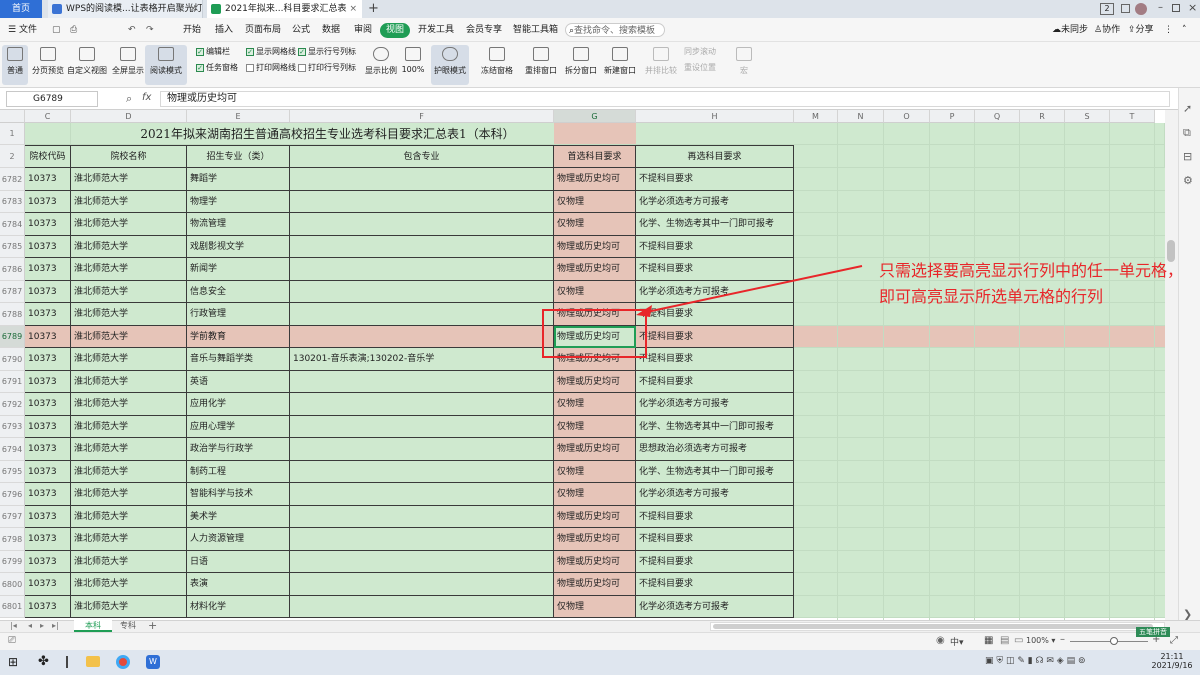 Image resolution: width=1200 pixels, height=675 pixels. Describe the element at coordinates (12, 269) in the screenshot. I see `row-header-6786: 6786` at that location.